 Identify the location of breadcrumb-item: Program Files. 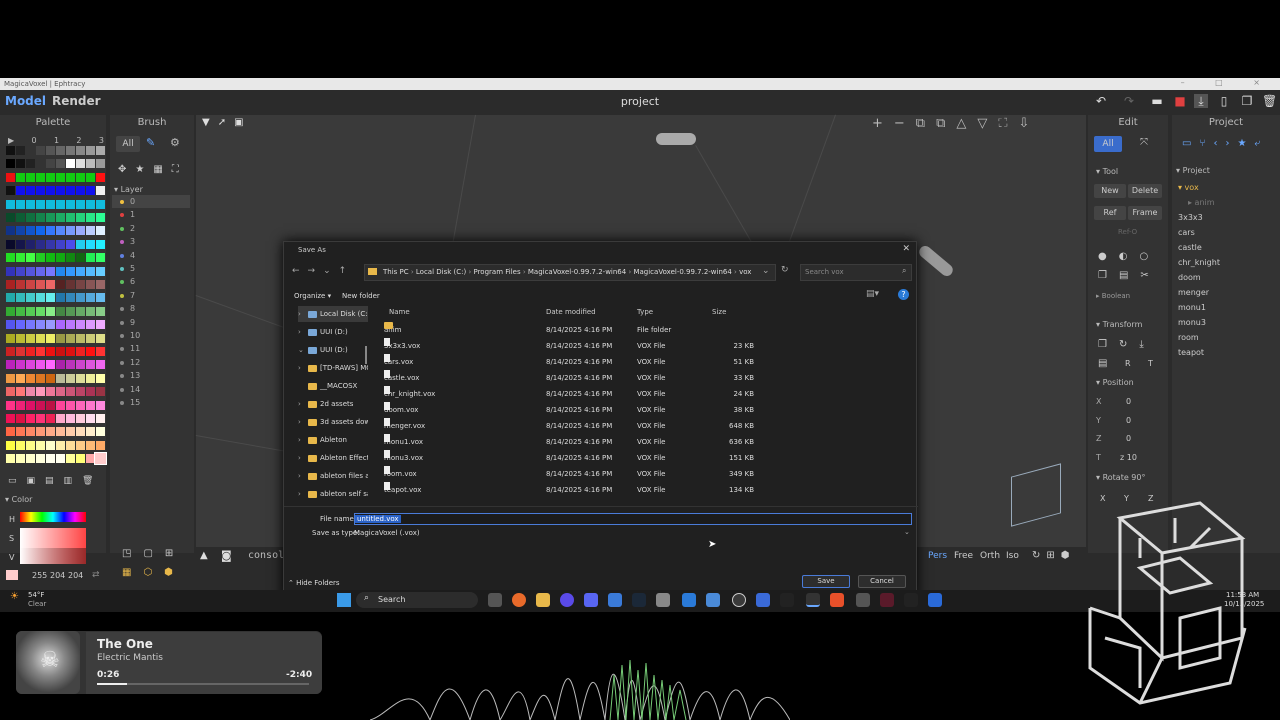
(496, 272).